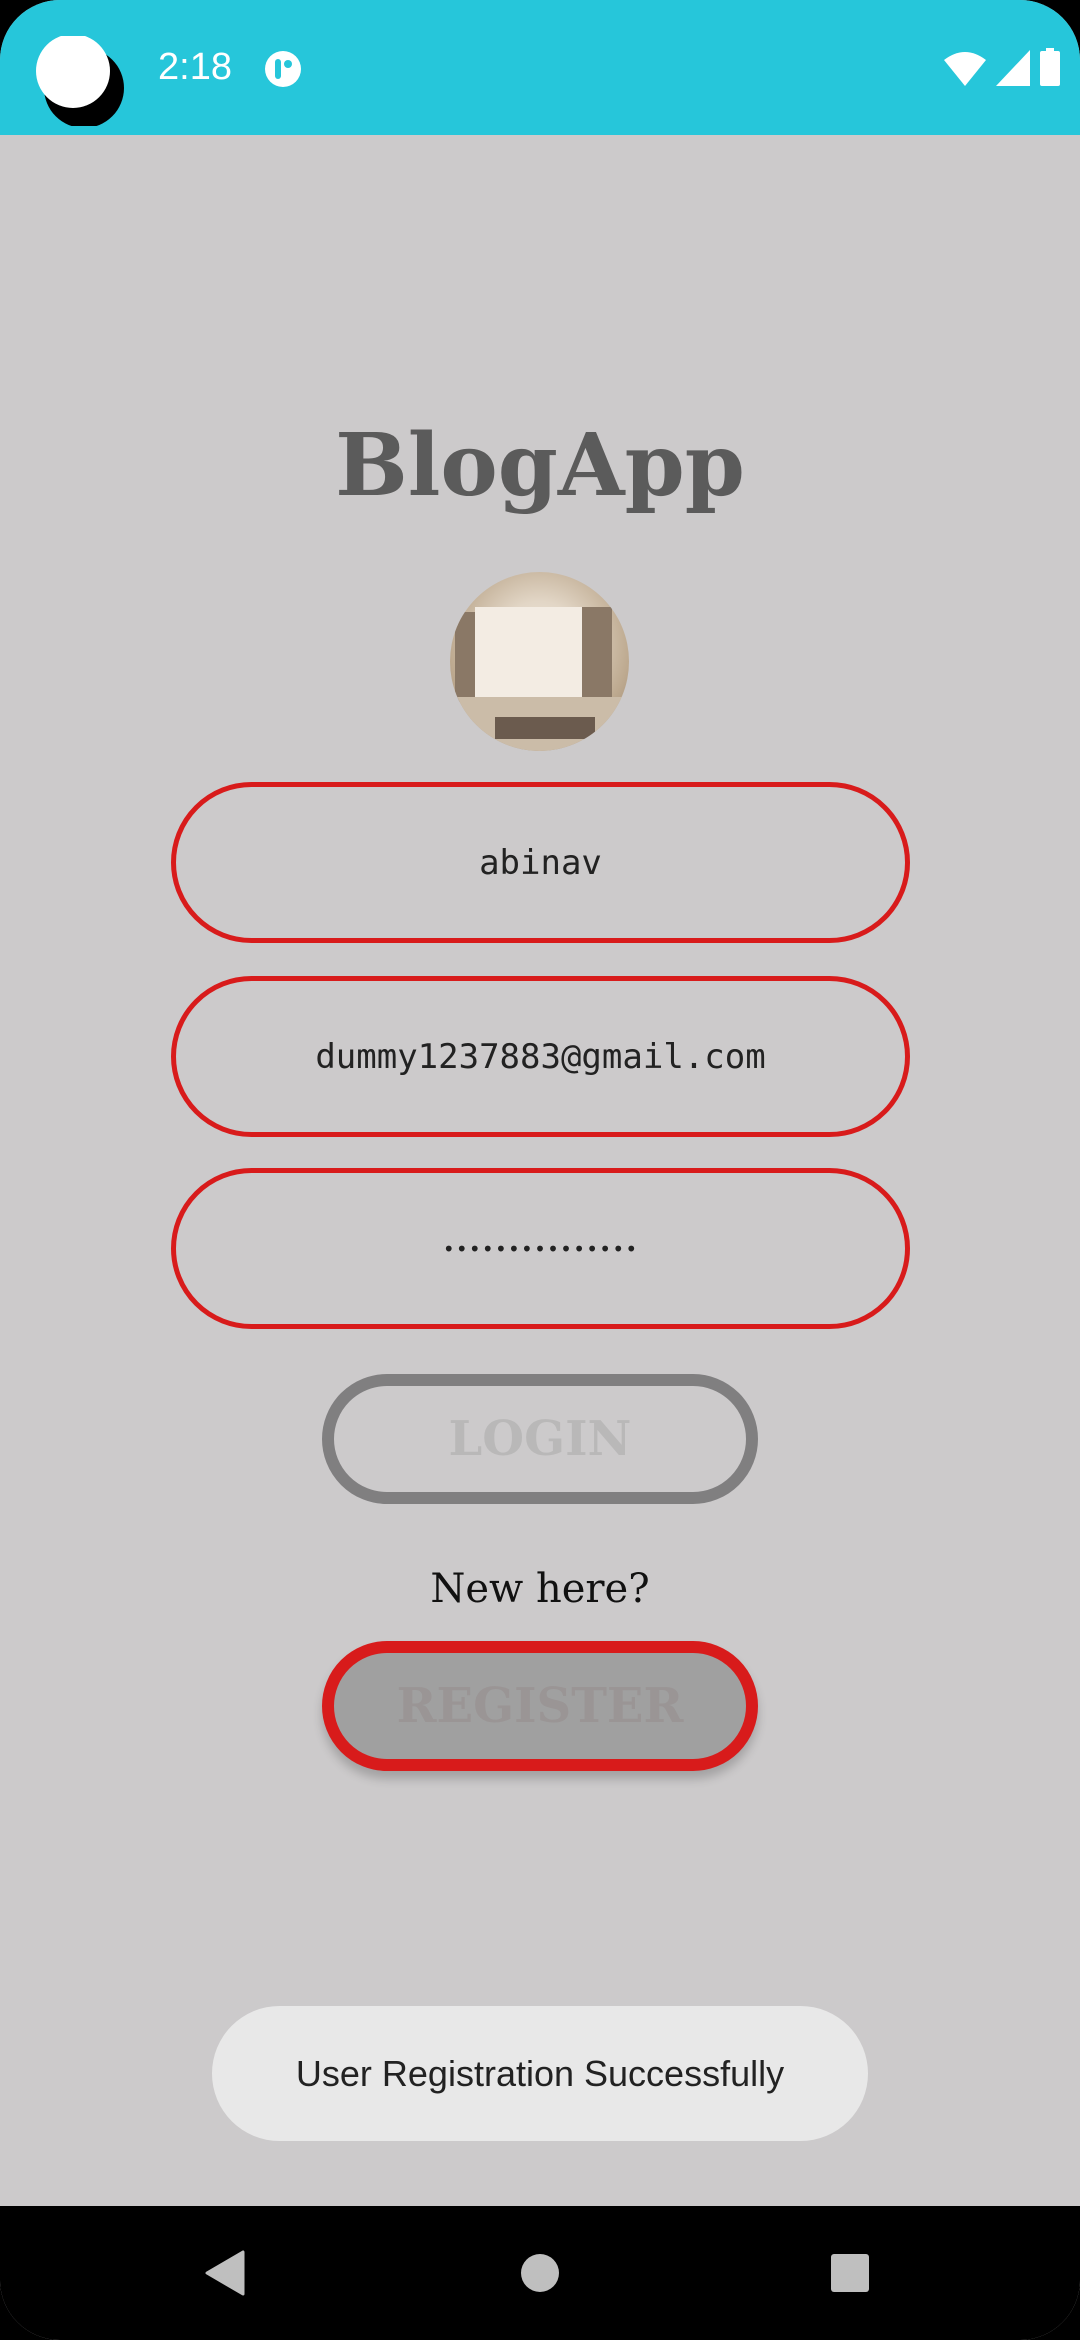 The width and height of the screenshot is (1080, 2340). I want to click on recents-icon, so click(850, 2273).